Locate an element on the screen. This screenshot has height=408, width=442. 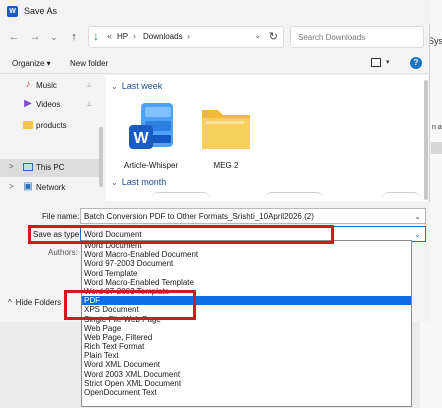
recent-locations-chevron-icon: ⌄ is located at coordinates (54, 37).